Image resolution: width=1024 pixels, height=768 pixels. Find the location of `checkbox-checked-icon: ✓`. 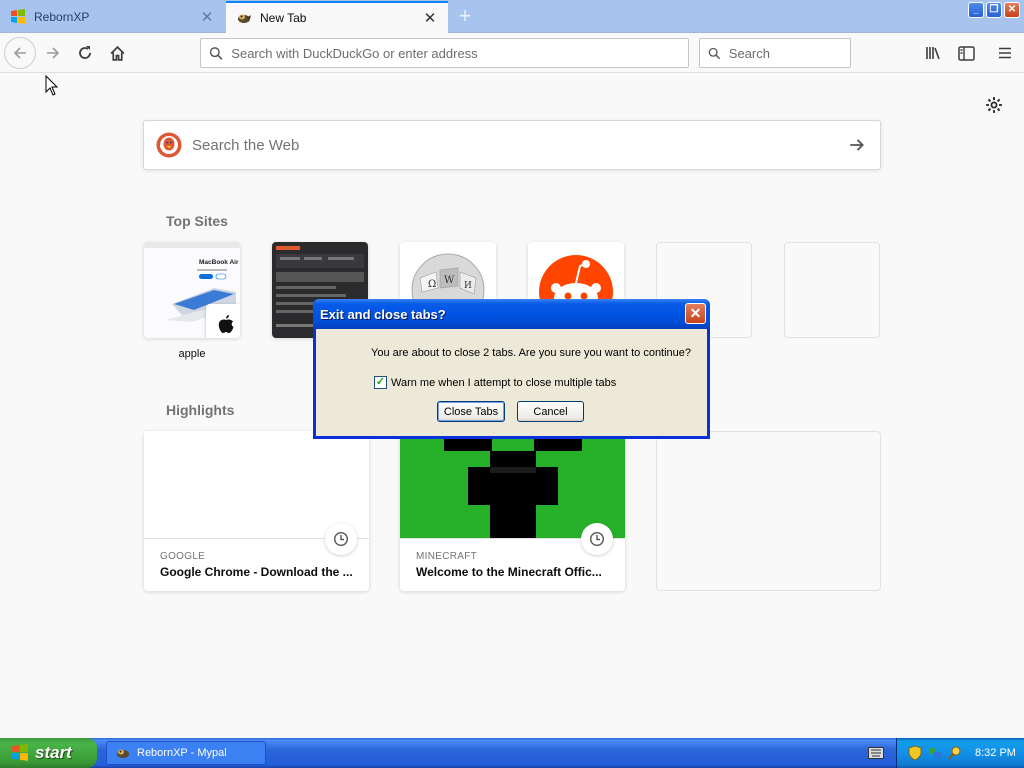

checkbox-checked-icon: ✓ is located at coordinates (380, 382).